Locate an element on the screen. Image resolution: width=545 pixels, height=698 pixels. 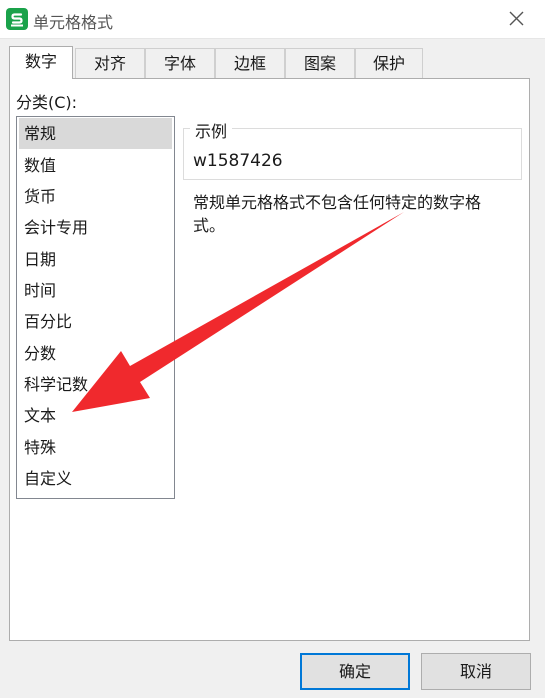
title-bar: 单元格格式 is located at coordinates (272, 19).